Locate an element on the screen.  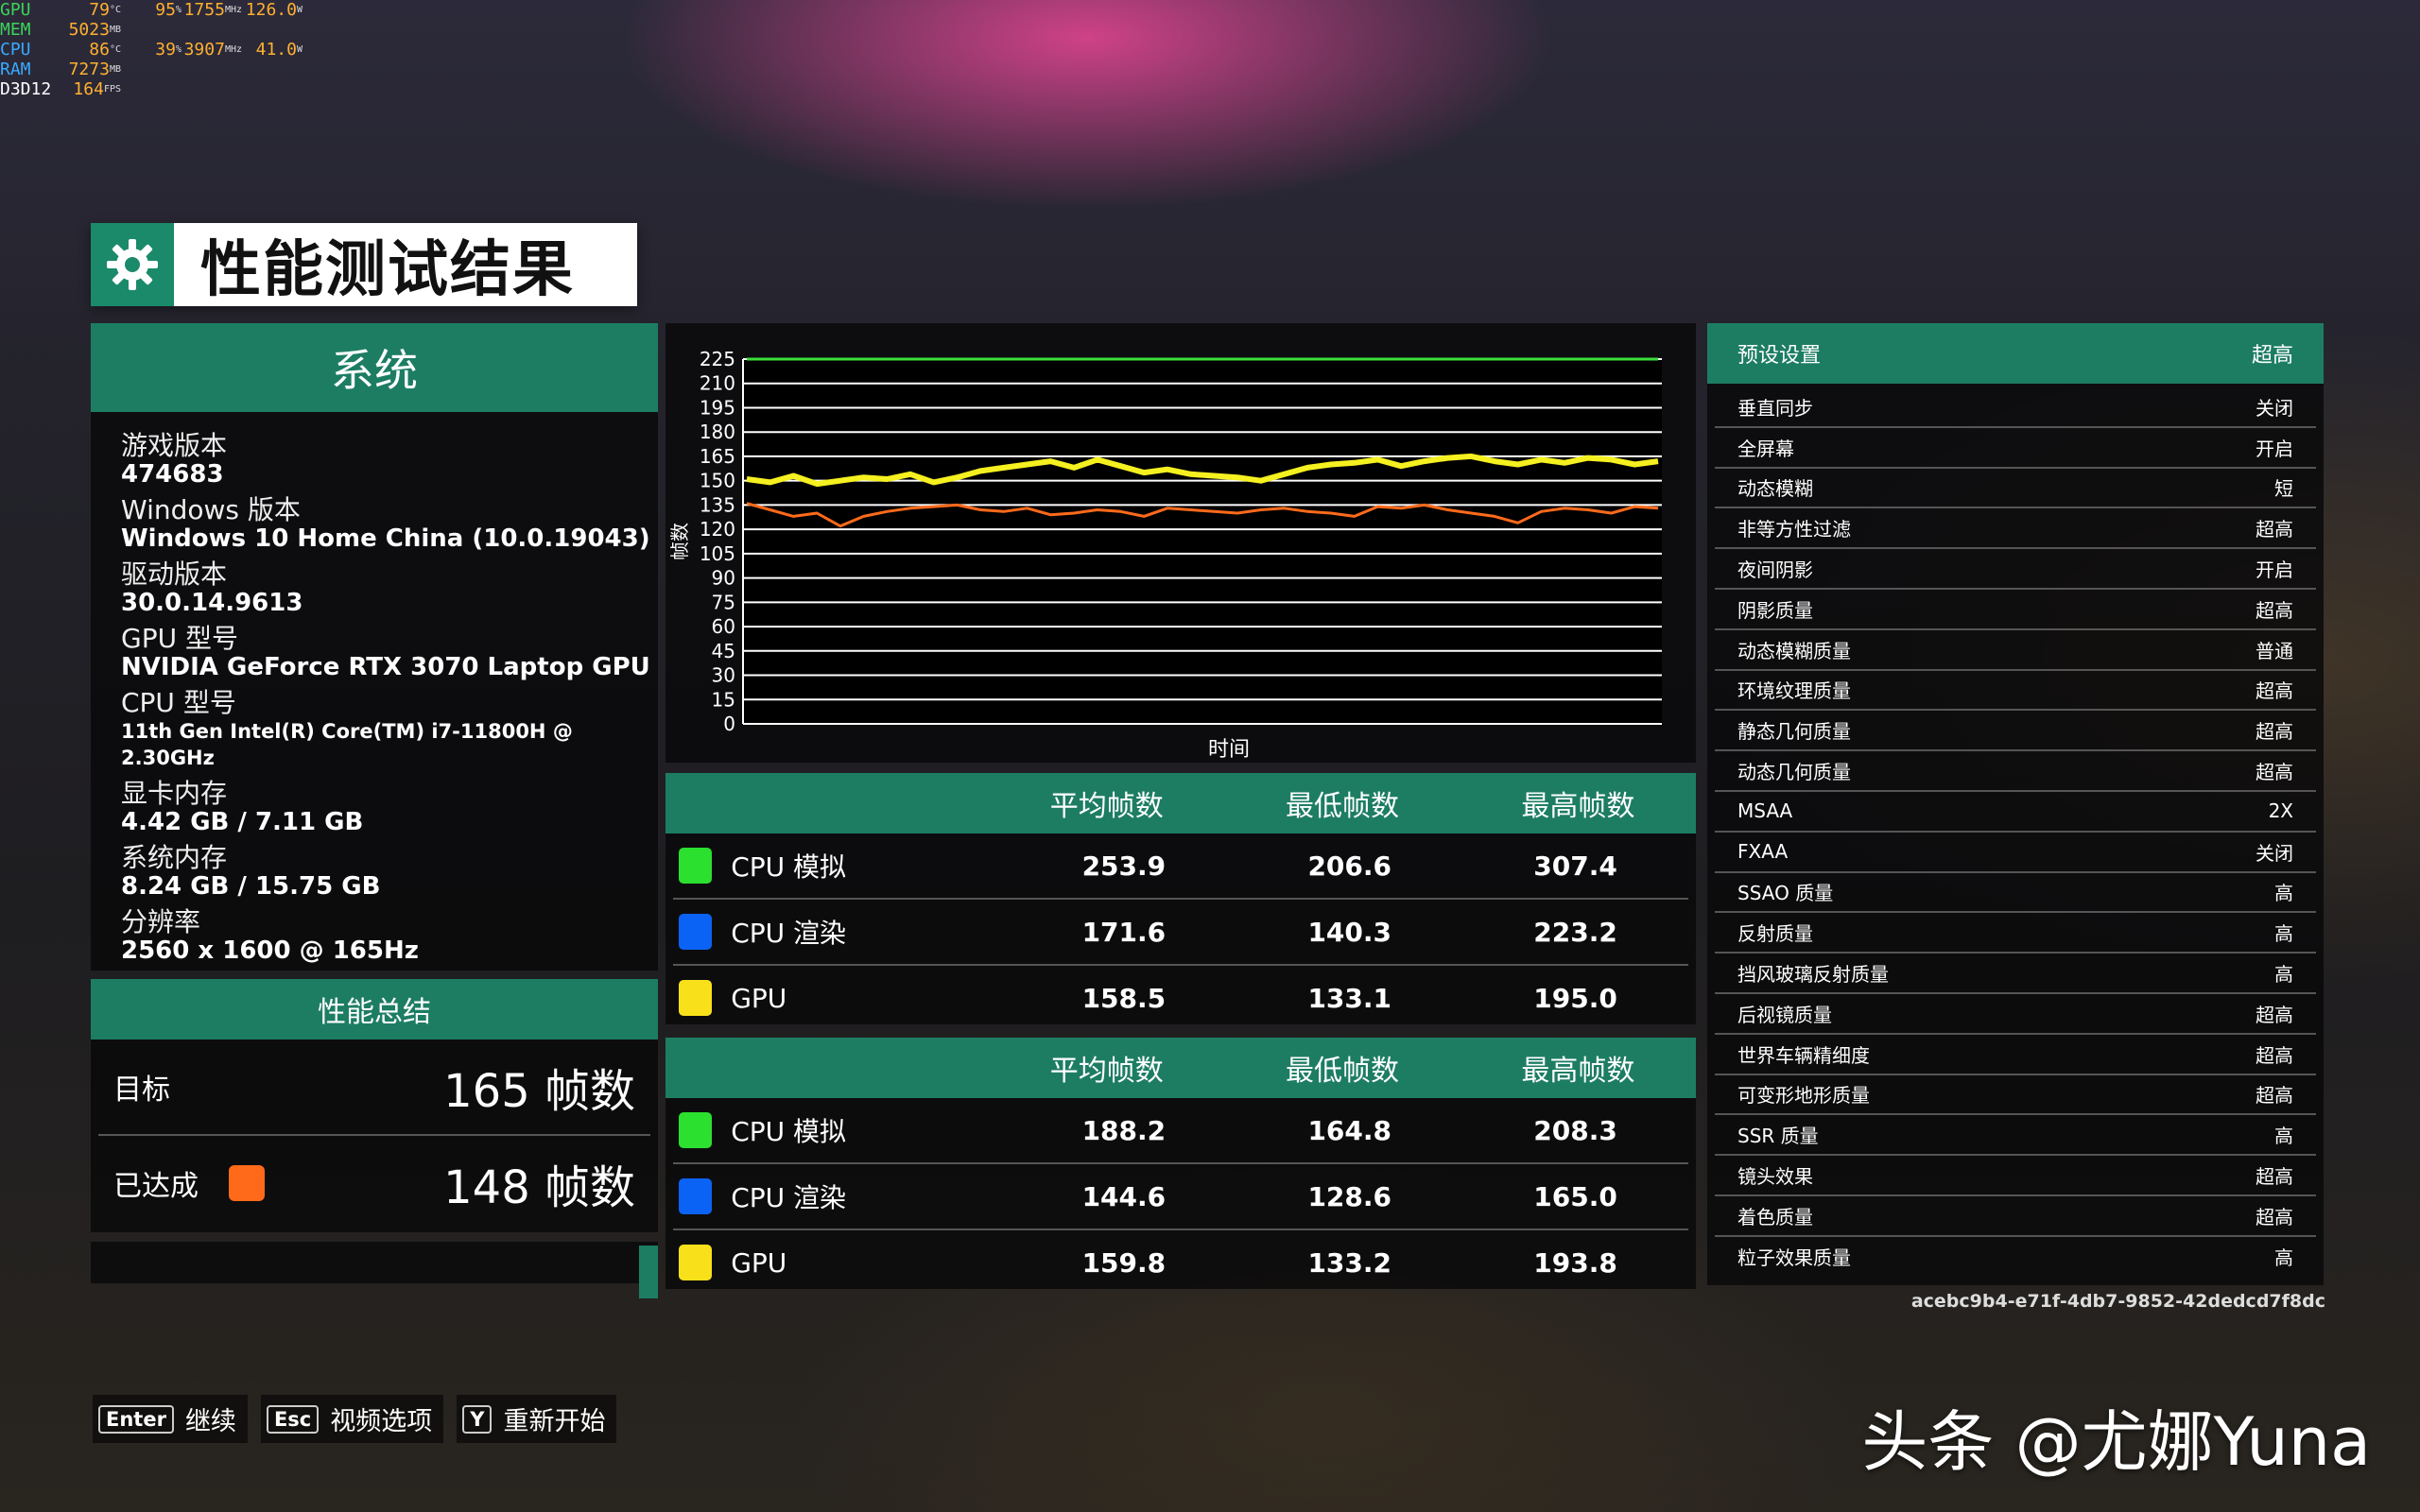
prompt-label: 重新开始 is located at coordinates (554, 1421).